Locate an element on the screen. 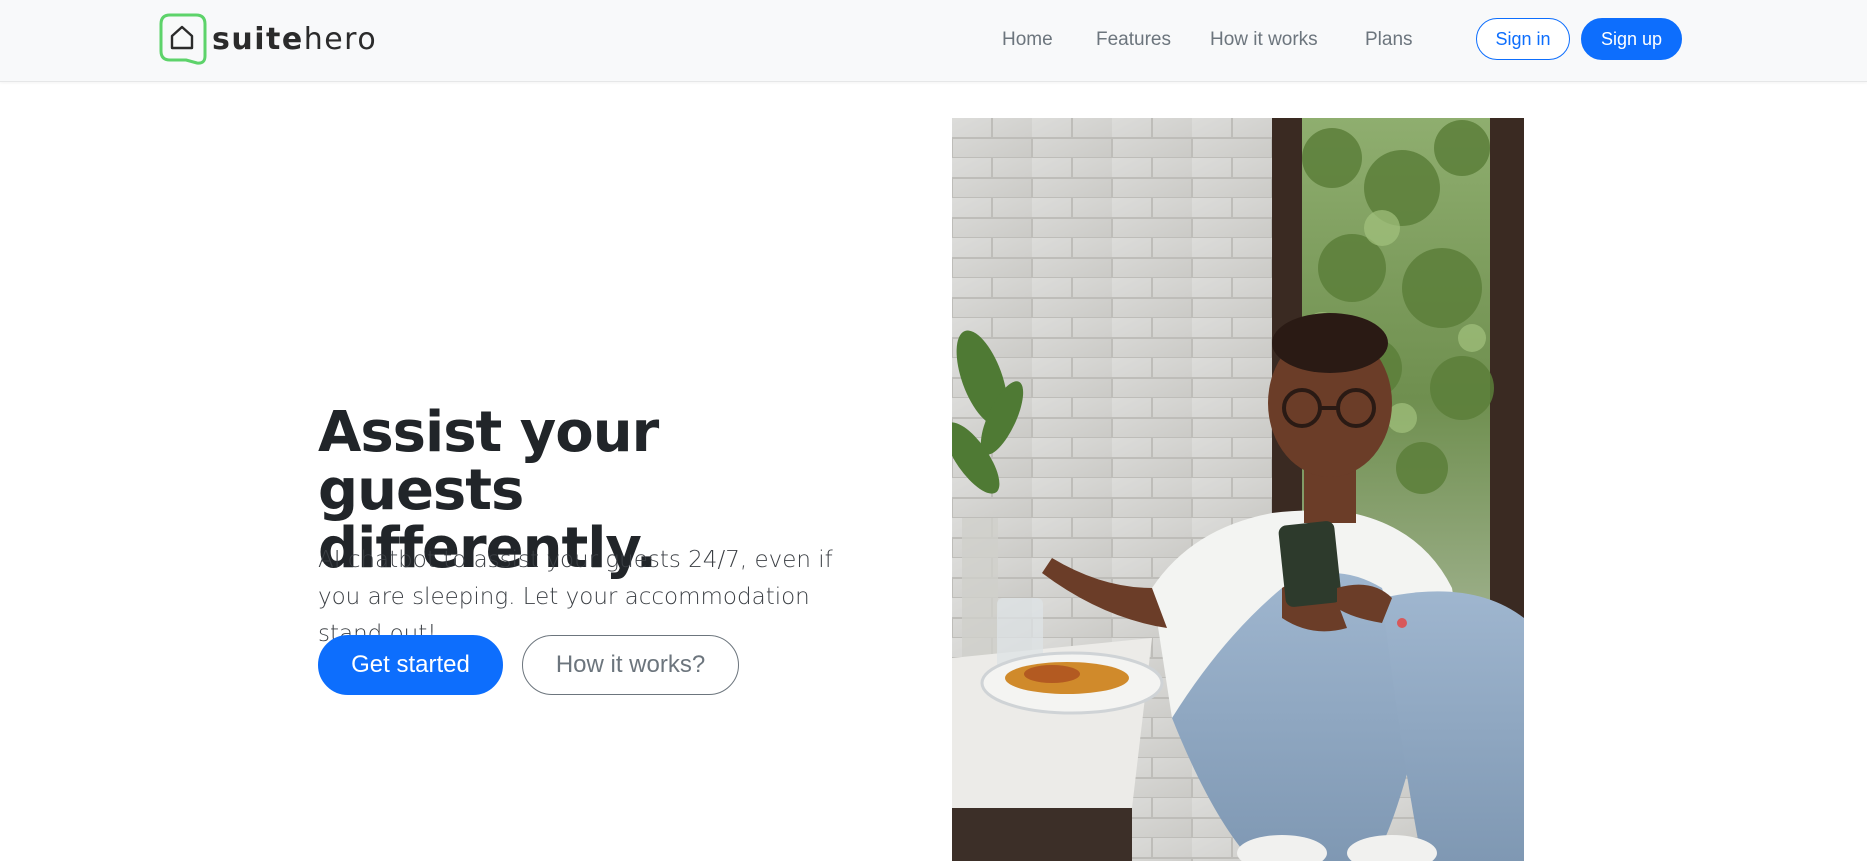 The width and height of the screenshot is (1867, 861). sign-up-button: Sign up is located at coordinates (1631, 39).